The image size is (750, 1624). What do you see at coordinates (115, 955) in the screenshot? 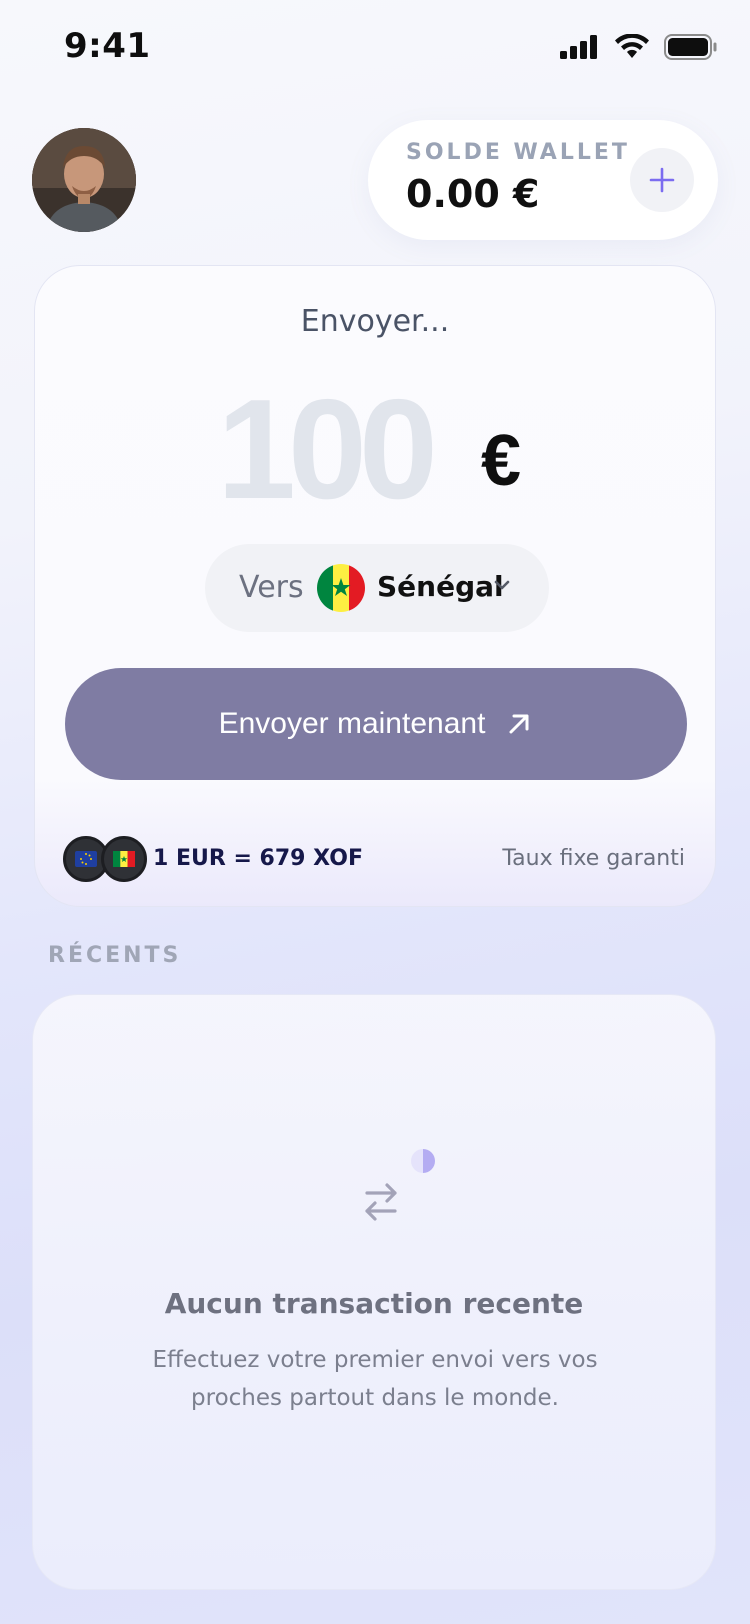
I see `recents-heading: RÉCENTS` at bounding box center [115, 955].